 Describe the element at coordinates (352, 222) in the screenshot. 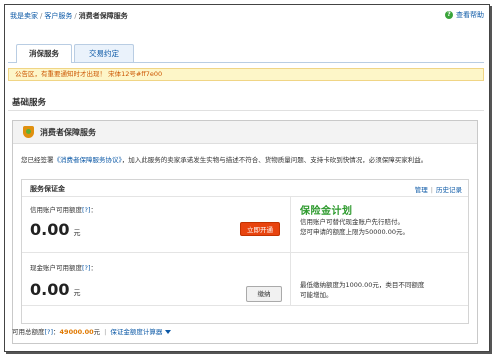

I see `insurance-plan-line: 信用账户可替代现金账户先行赔付。` at that location.